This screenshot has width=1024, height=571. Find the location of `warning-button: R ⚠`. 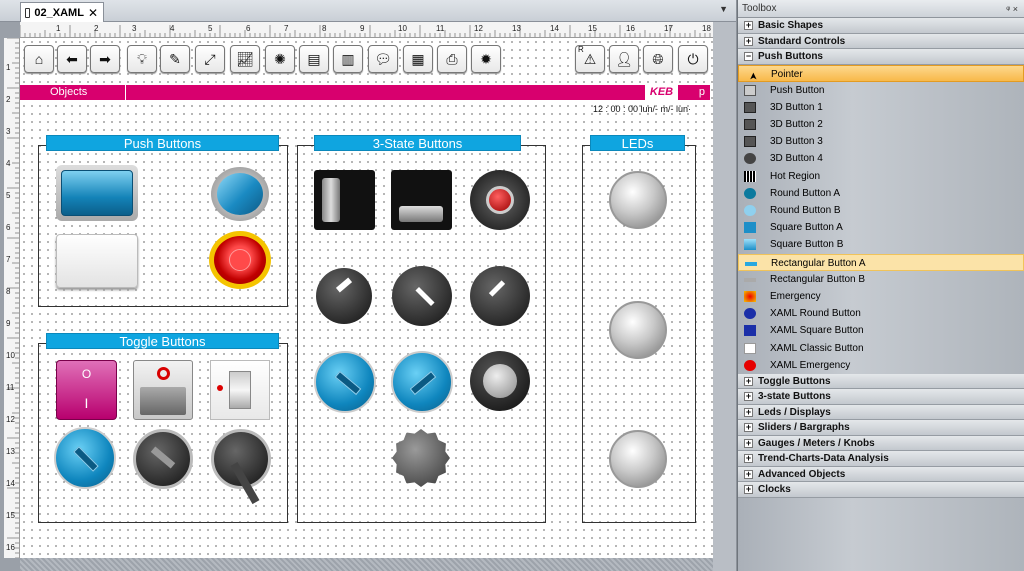

warning-button: R ⚠ is located at coordinates (590, 59).